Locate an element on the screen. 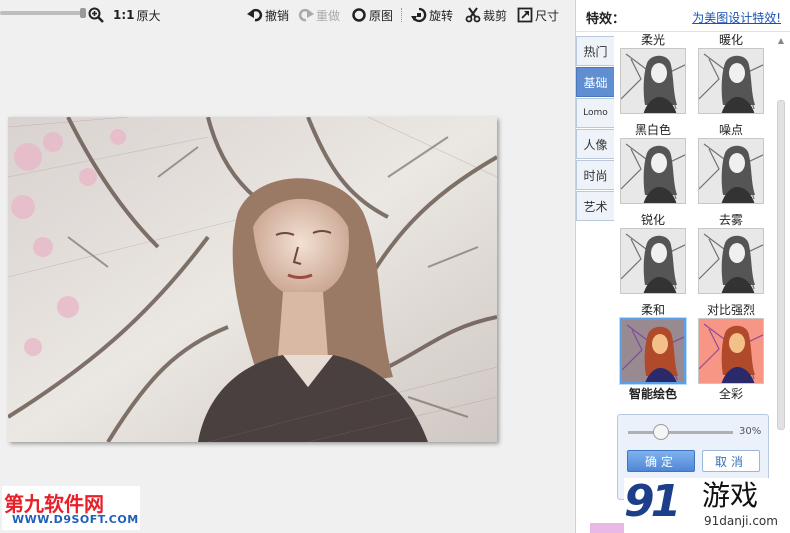 Image resolution: width=790 pixels, height=533 pixels. original-label: 原图 is located at coordinates (381, 15).